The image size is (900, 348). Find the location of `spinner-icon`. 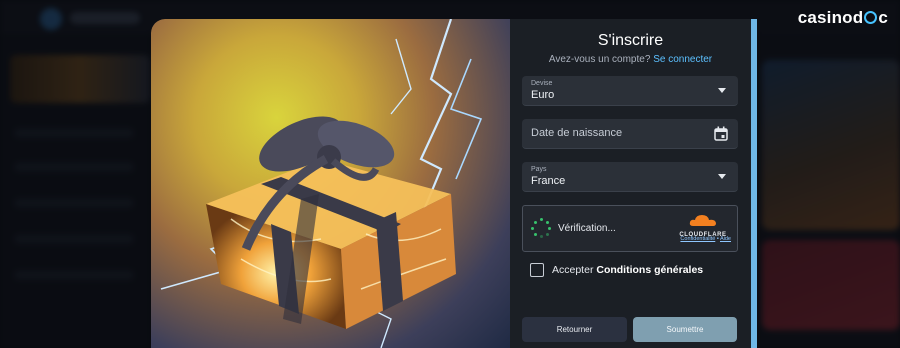

spinner-icon is located at coordinates (541, 228).